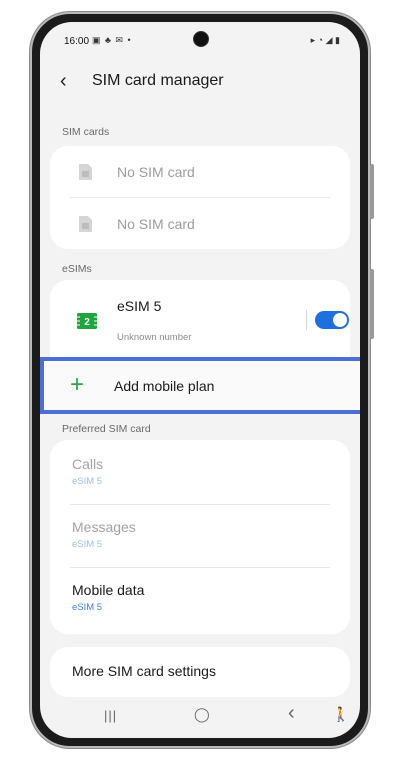 The width and height of the screenshot is (400, 761). I want to click on plus-icon: +, so click(77, 384).